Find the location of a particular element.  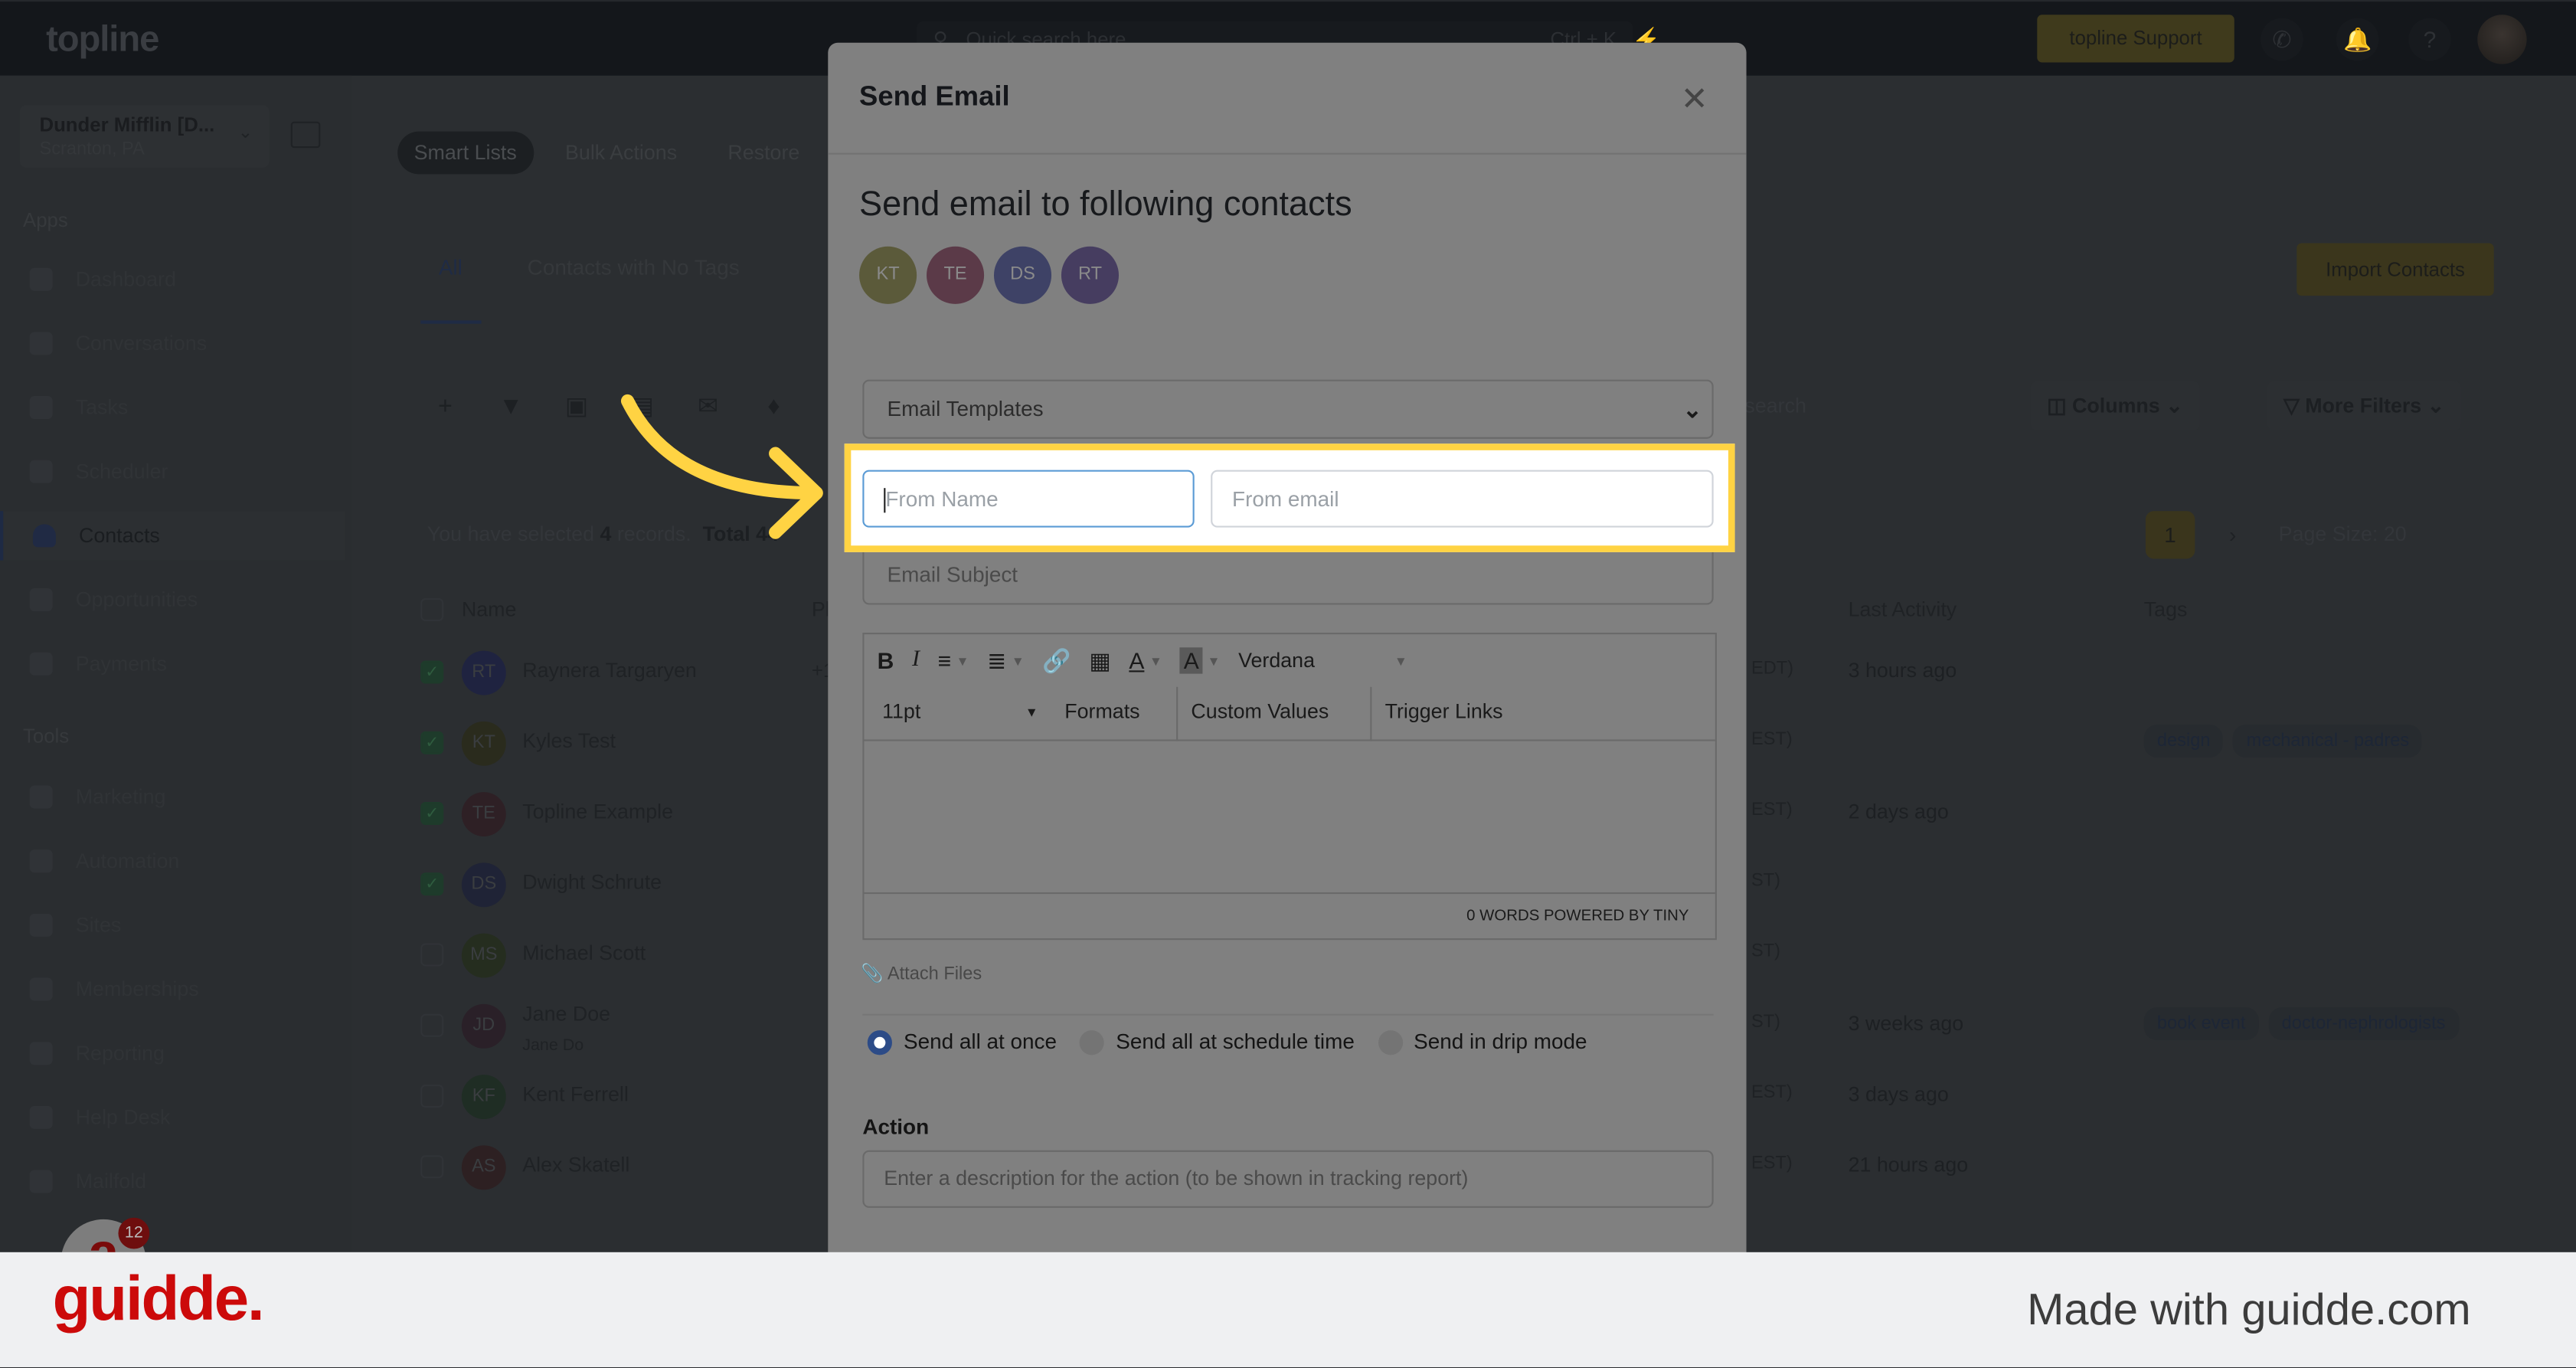

pointer-arrow is located at coordinates (721, 466).